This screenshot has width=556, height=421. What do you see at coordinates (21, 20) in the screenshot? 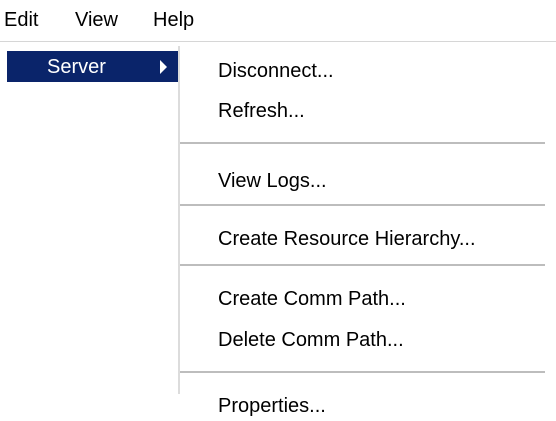
I see `menu-edit: Edit` at bounding box center [21, 20].